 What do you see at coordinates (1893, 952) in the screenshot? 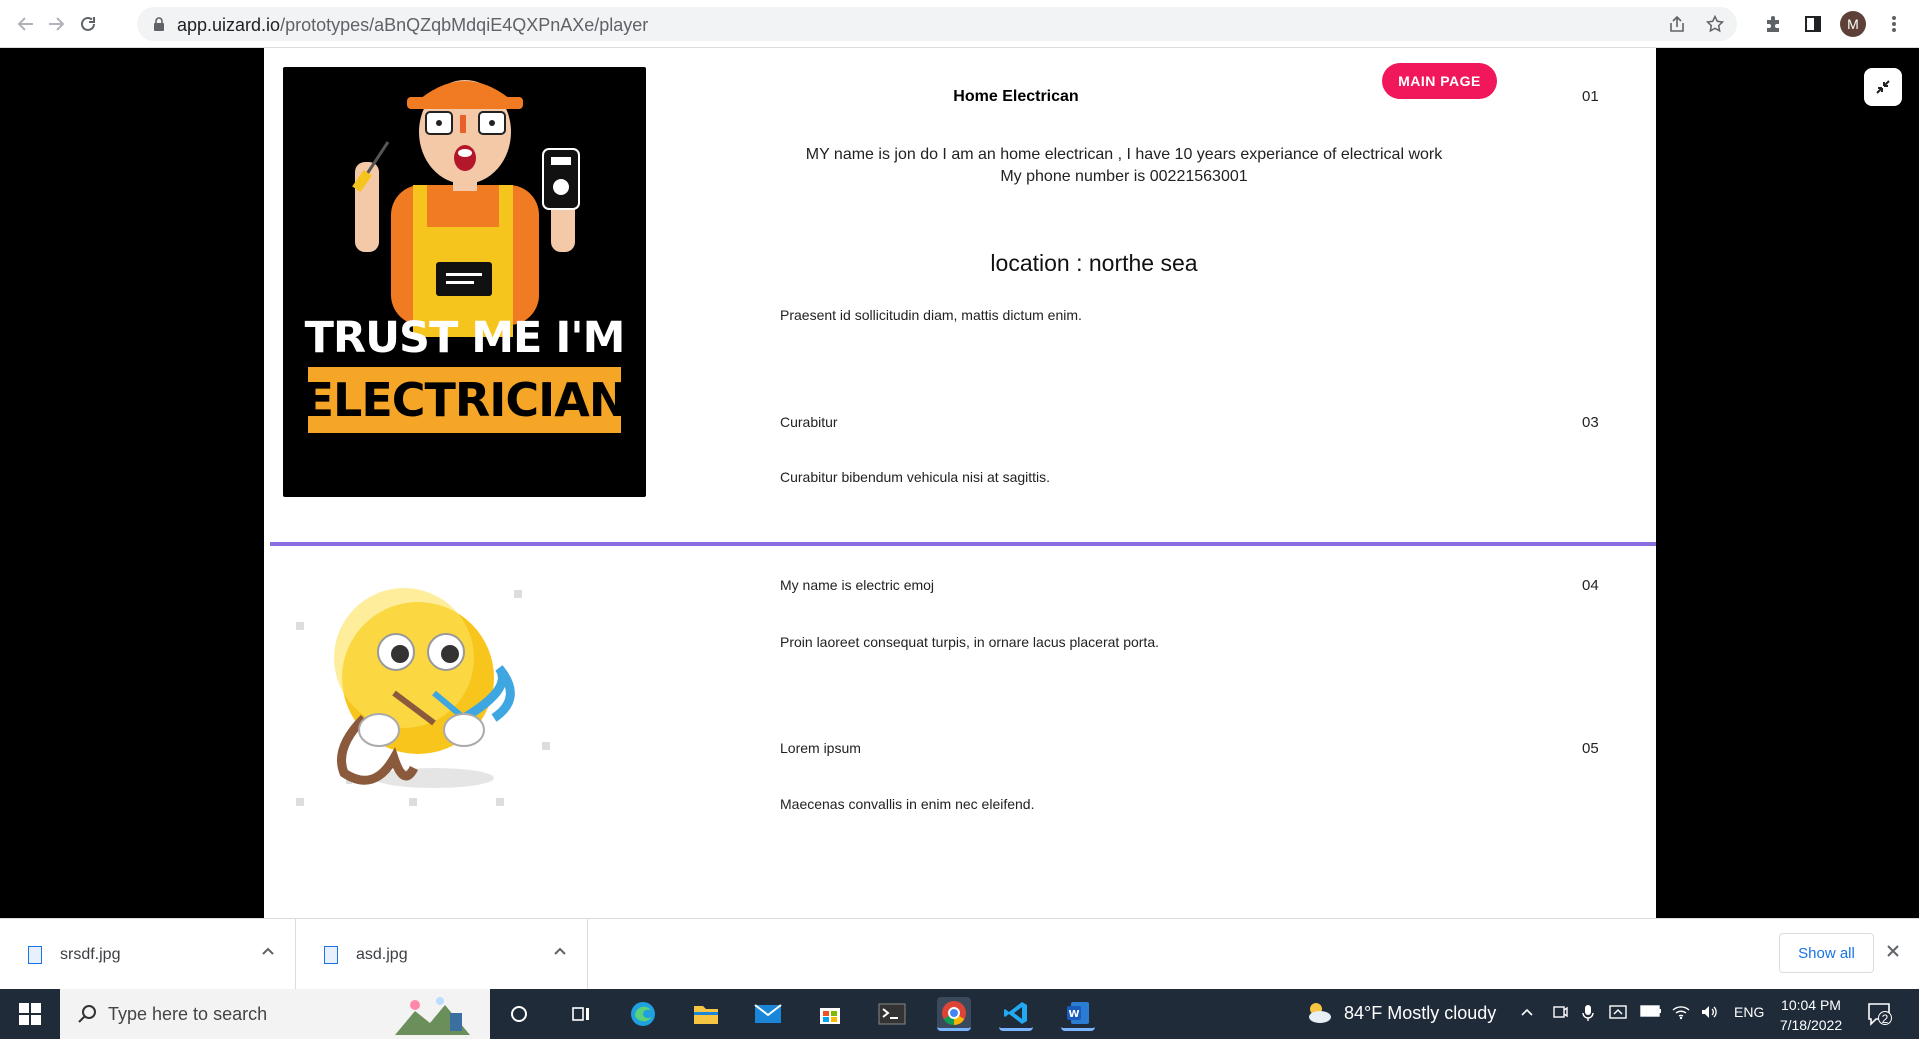
I see `close-icon` at bounding box center [1893, 952].